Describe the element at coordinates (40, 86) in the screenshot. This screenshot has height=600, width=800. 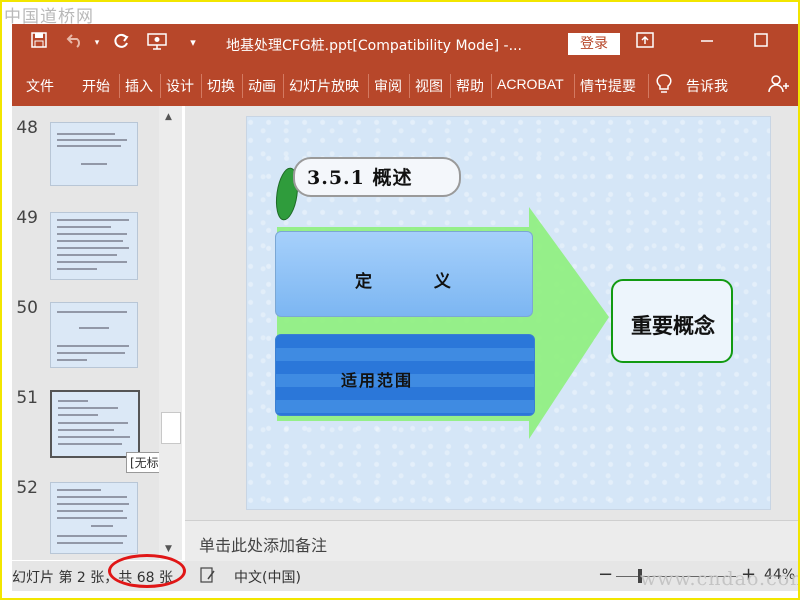
I see `tab-file: 文件` at that location.